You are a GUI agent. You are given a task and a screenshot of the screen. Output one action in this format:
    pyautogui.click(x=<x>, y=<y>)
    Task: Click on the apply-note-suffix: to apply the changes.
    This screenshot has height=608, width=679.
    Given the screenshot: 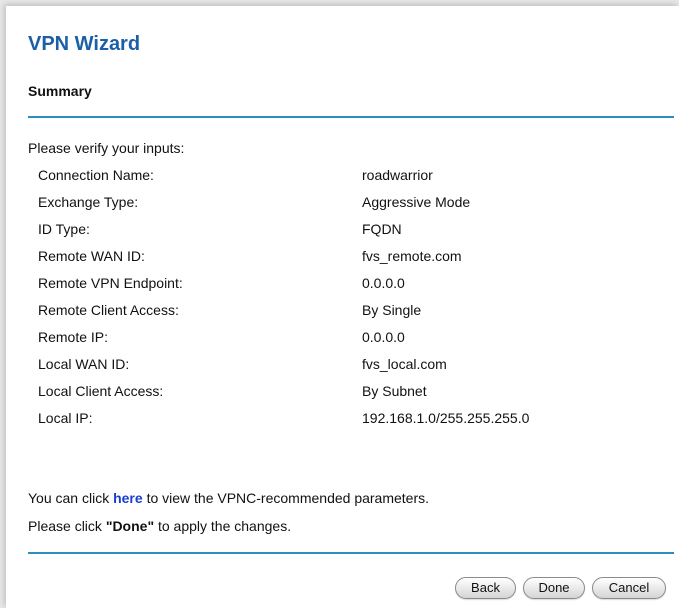 What is the action you would take?
    pyautogui.click(x=224, y=526)
    